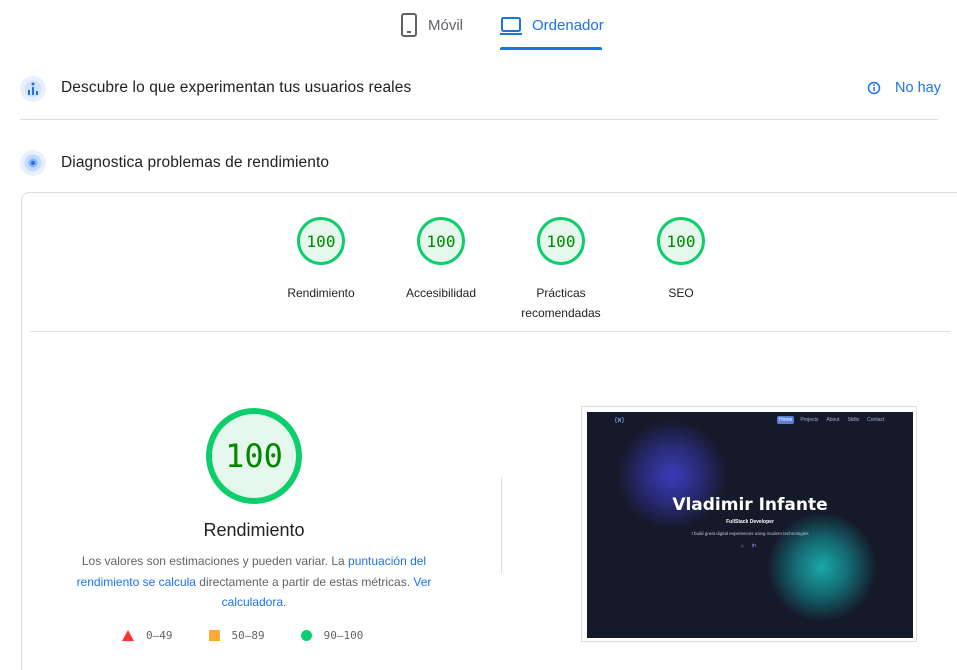  I want to click on gauge-best-practices: 100 Prácticas recomendadas, so click(561, 270).